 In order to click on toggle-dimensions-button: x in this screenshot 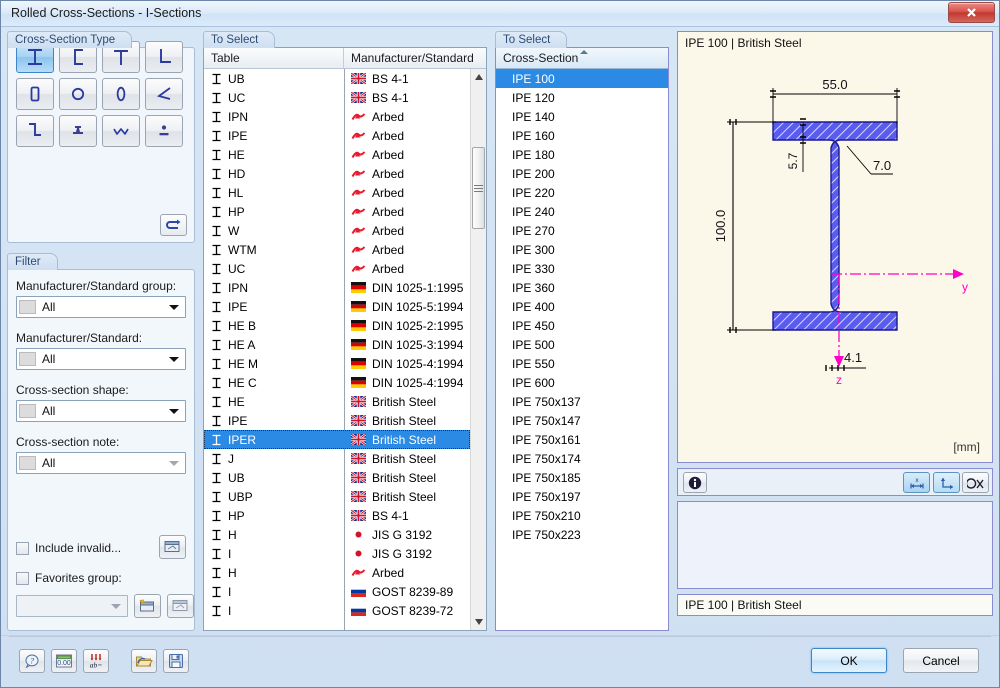, I will do `click(916, 482)`.